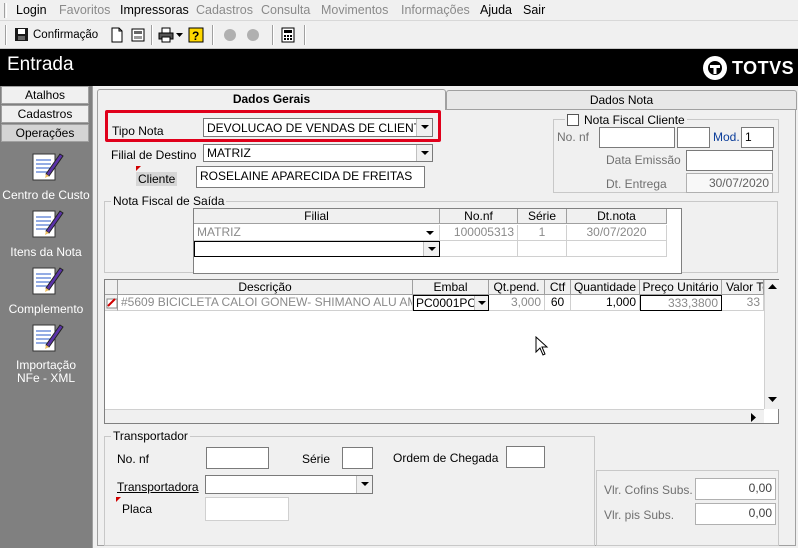  Describe the element at coordinates (771, 344) in the screenshot. I see `items-vertical-scrollbar` at that location.